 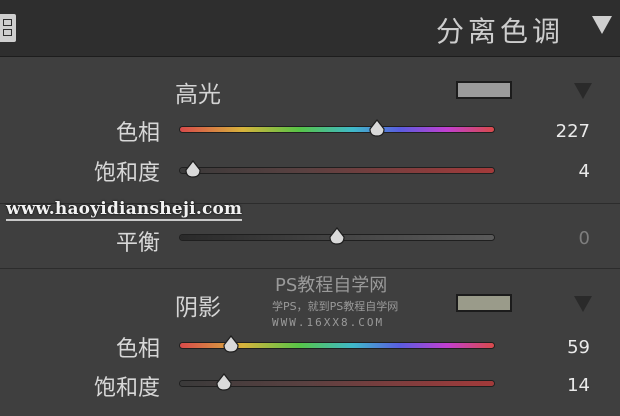 I want to click on divider, so click(x=310, y=268).